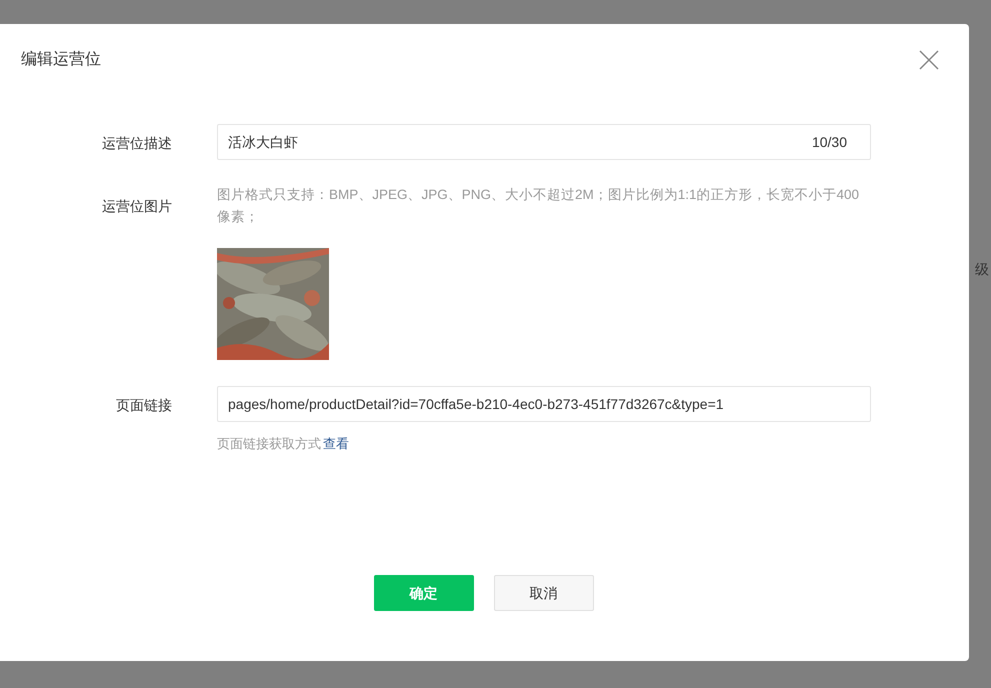  What do you see at coordinates (336, 444) in the screenshot?
I see `view-link: 查看` at bounding box center [336, 444].